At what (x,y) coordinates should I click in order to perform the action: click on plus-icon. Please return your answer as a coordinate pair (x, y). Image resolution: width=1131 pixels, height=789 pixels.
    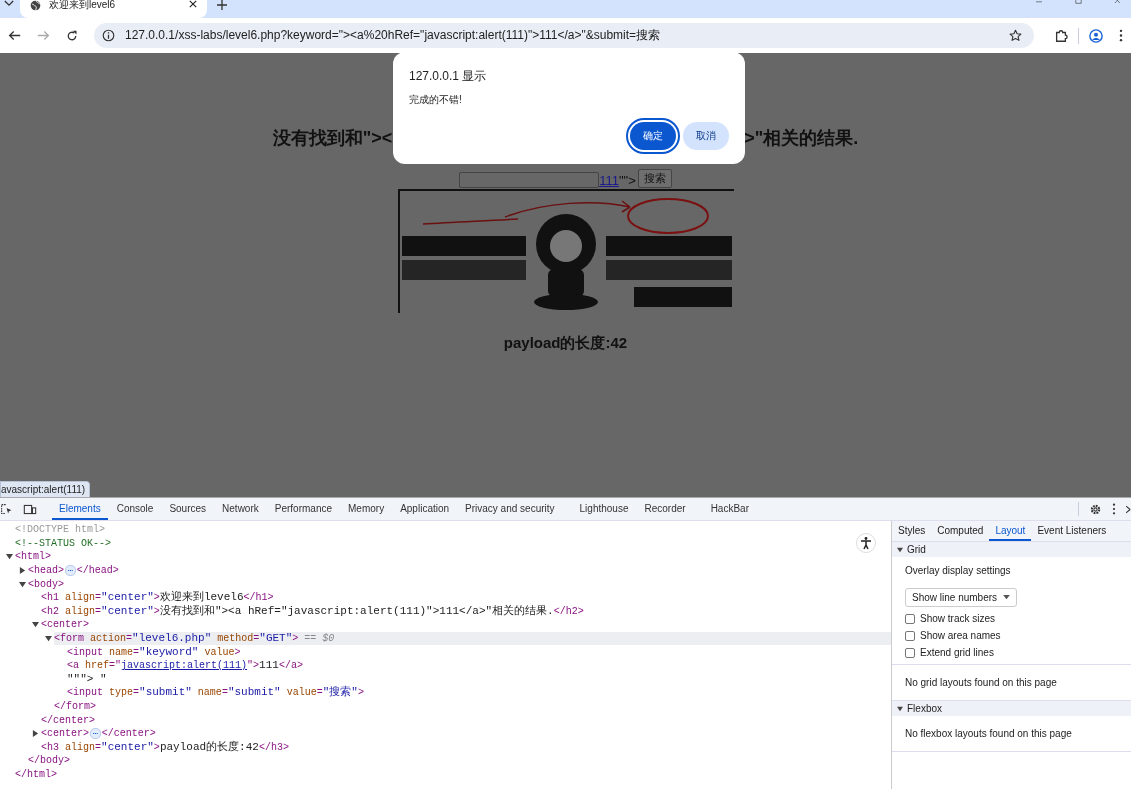
    Looking at the image, I should click on (222, 5).